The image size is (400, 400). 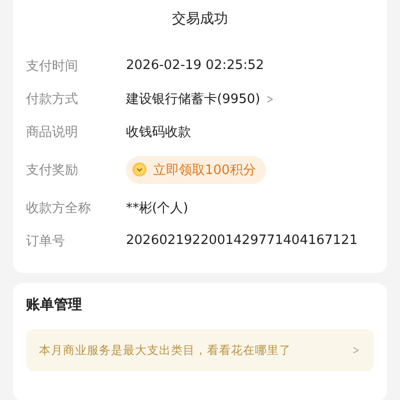 What do you see at coordinates (139, 169) in the screenshot?
I see `coin-icon` at bounding box center [139, 169].